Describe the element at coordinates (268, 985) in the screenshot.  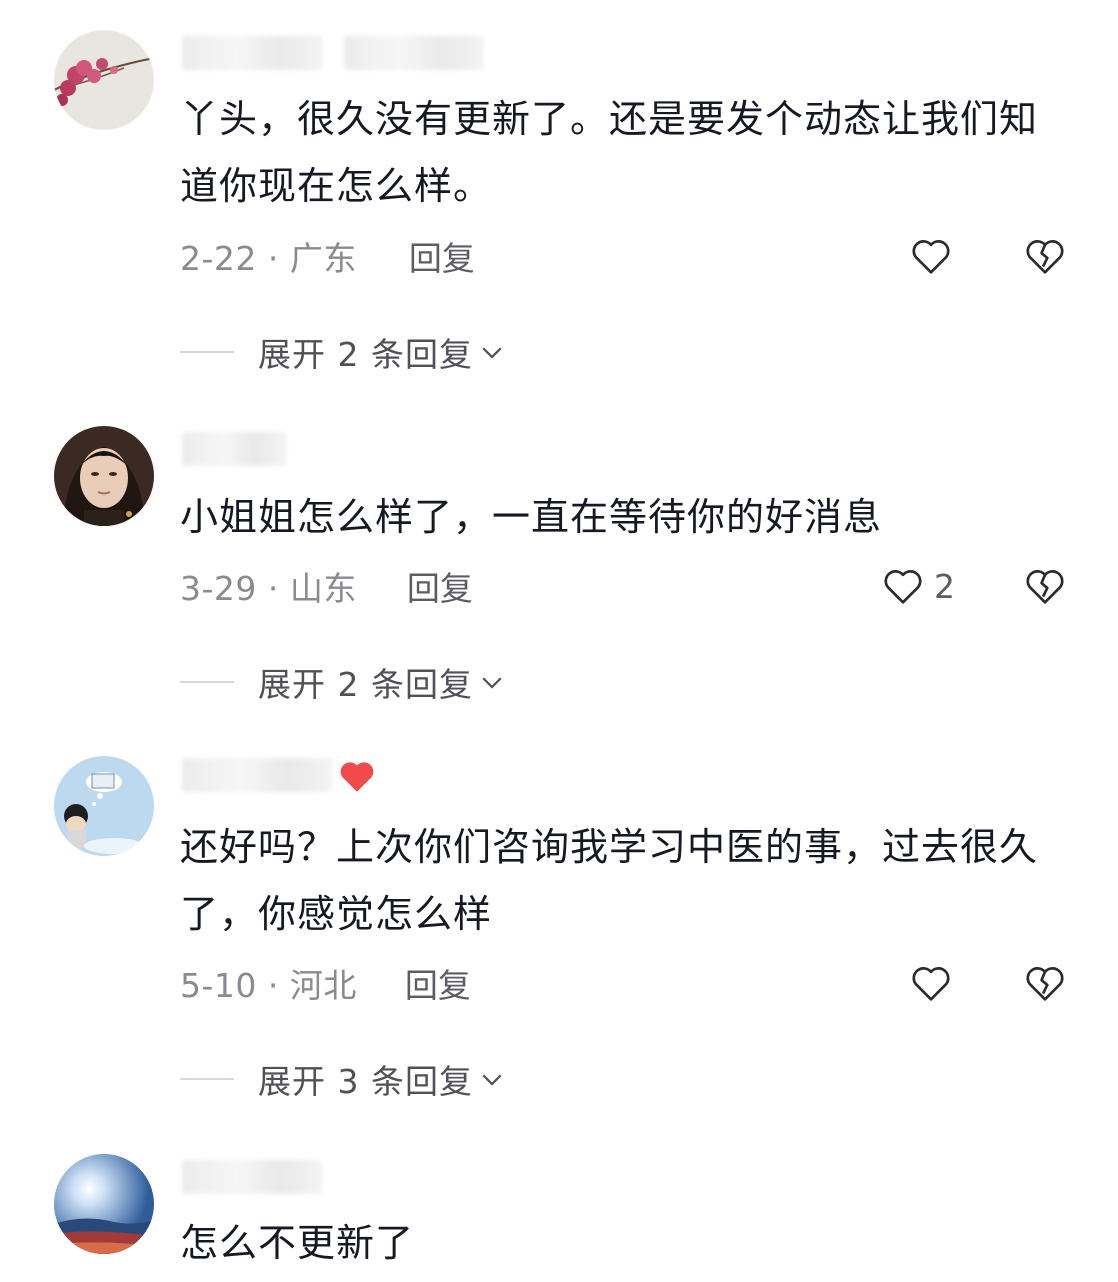
I see `comment-date-location: 5-10 · 河北` at that location.